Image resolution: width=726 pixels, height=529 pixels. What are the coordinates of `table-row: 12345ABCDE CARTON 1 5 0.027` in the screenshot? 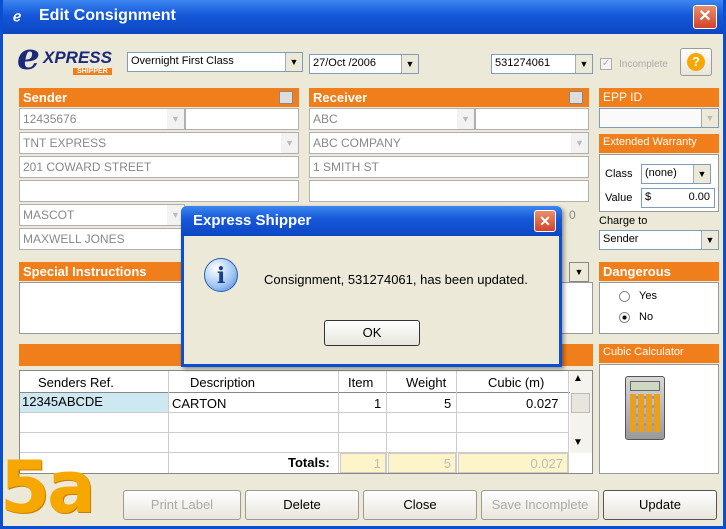 It's located at (294, 403).